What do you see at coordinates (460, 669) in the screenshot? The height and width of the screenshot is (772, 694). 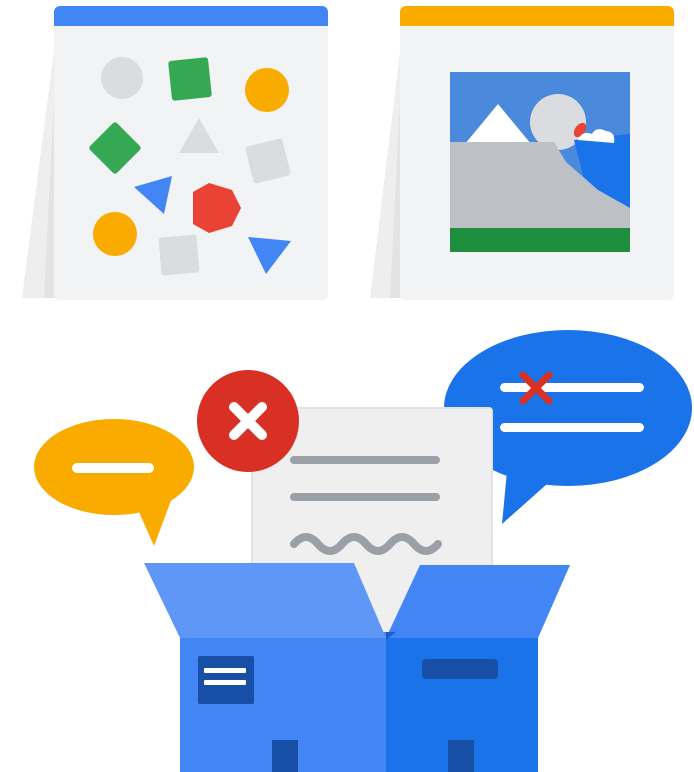 I see `box-handle-slot` at bounding box center [460, 669].